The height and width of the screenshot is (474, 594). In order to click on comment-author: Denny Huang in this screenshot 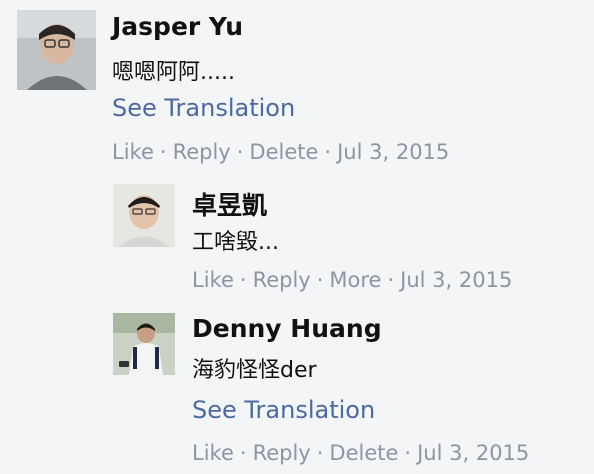, I will do `click(287, 328)`.